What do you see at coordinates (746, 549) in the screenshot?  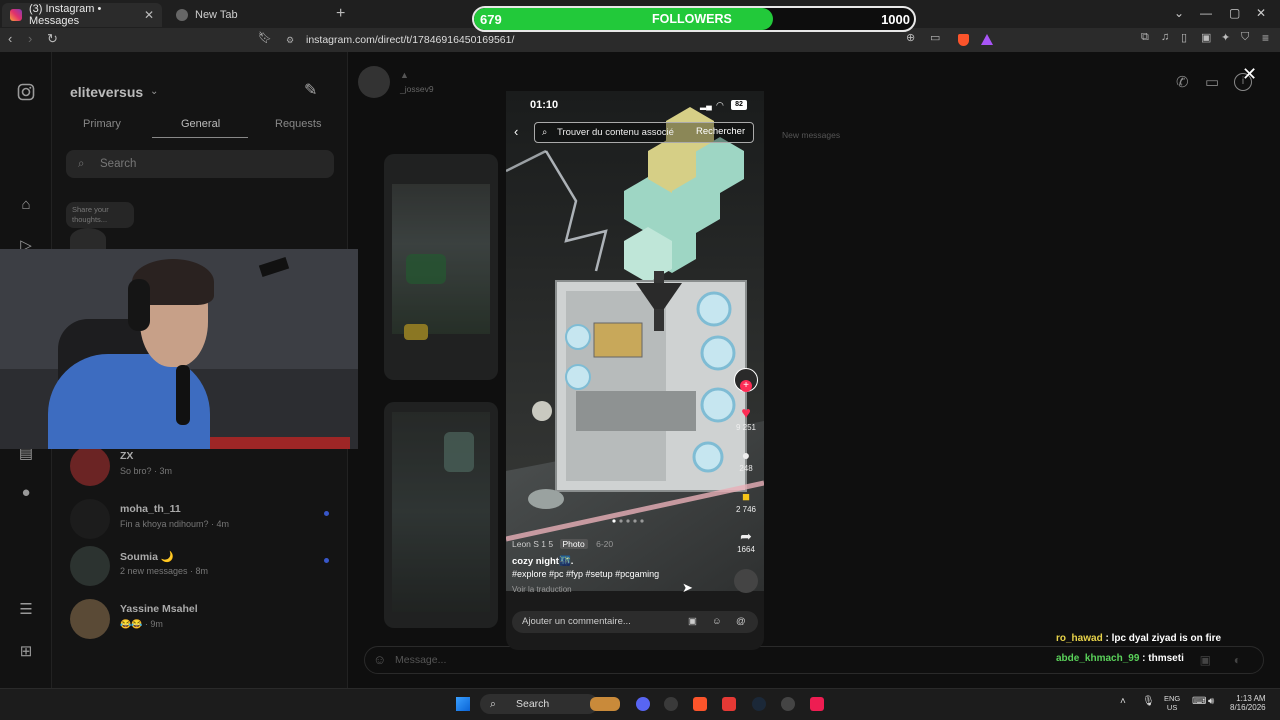 I see `share-count: 1664` at bounding box center [746, 549].